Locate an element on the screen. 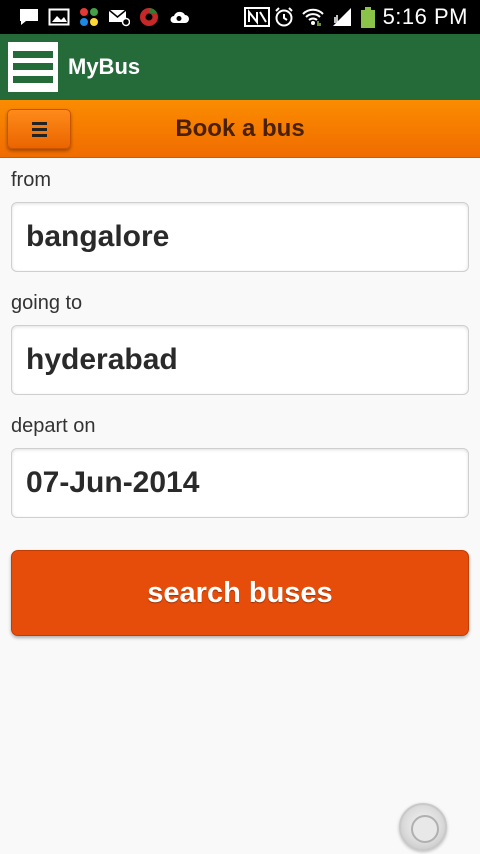 The width and height of the screenshot is (480, 854). notification-icons is located at coordinates (95, 17).